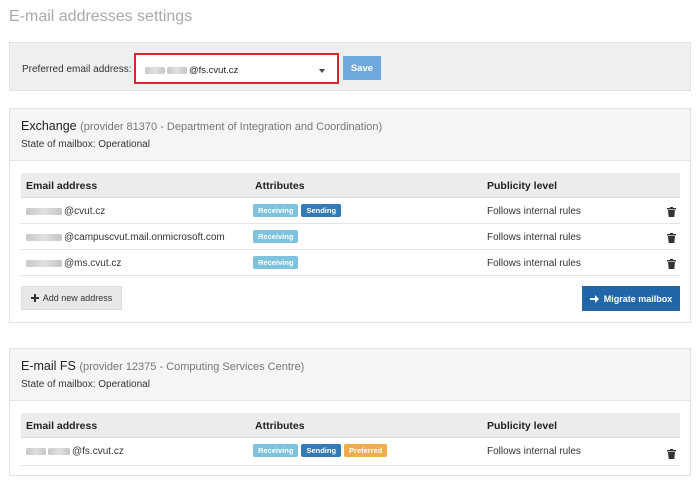  I want to click on preferred-email-value: @fs.cvut.cz, so click(191, 70).